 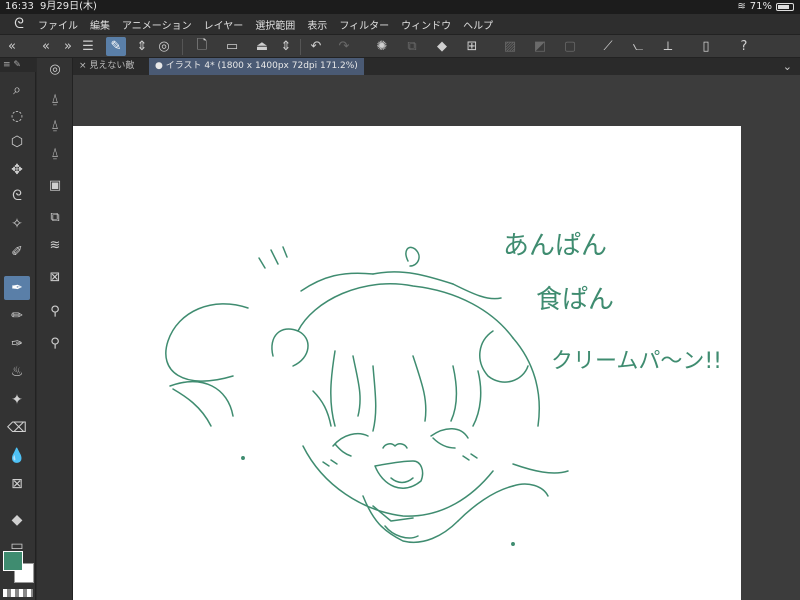 What do you see at coordinates (785, 7) in the screenshot?
I see `battery-icon` at bounding box center [785, 7].